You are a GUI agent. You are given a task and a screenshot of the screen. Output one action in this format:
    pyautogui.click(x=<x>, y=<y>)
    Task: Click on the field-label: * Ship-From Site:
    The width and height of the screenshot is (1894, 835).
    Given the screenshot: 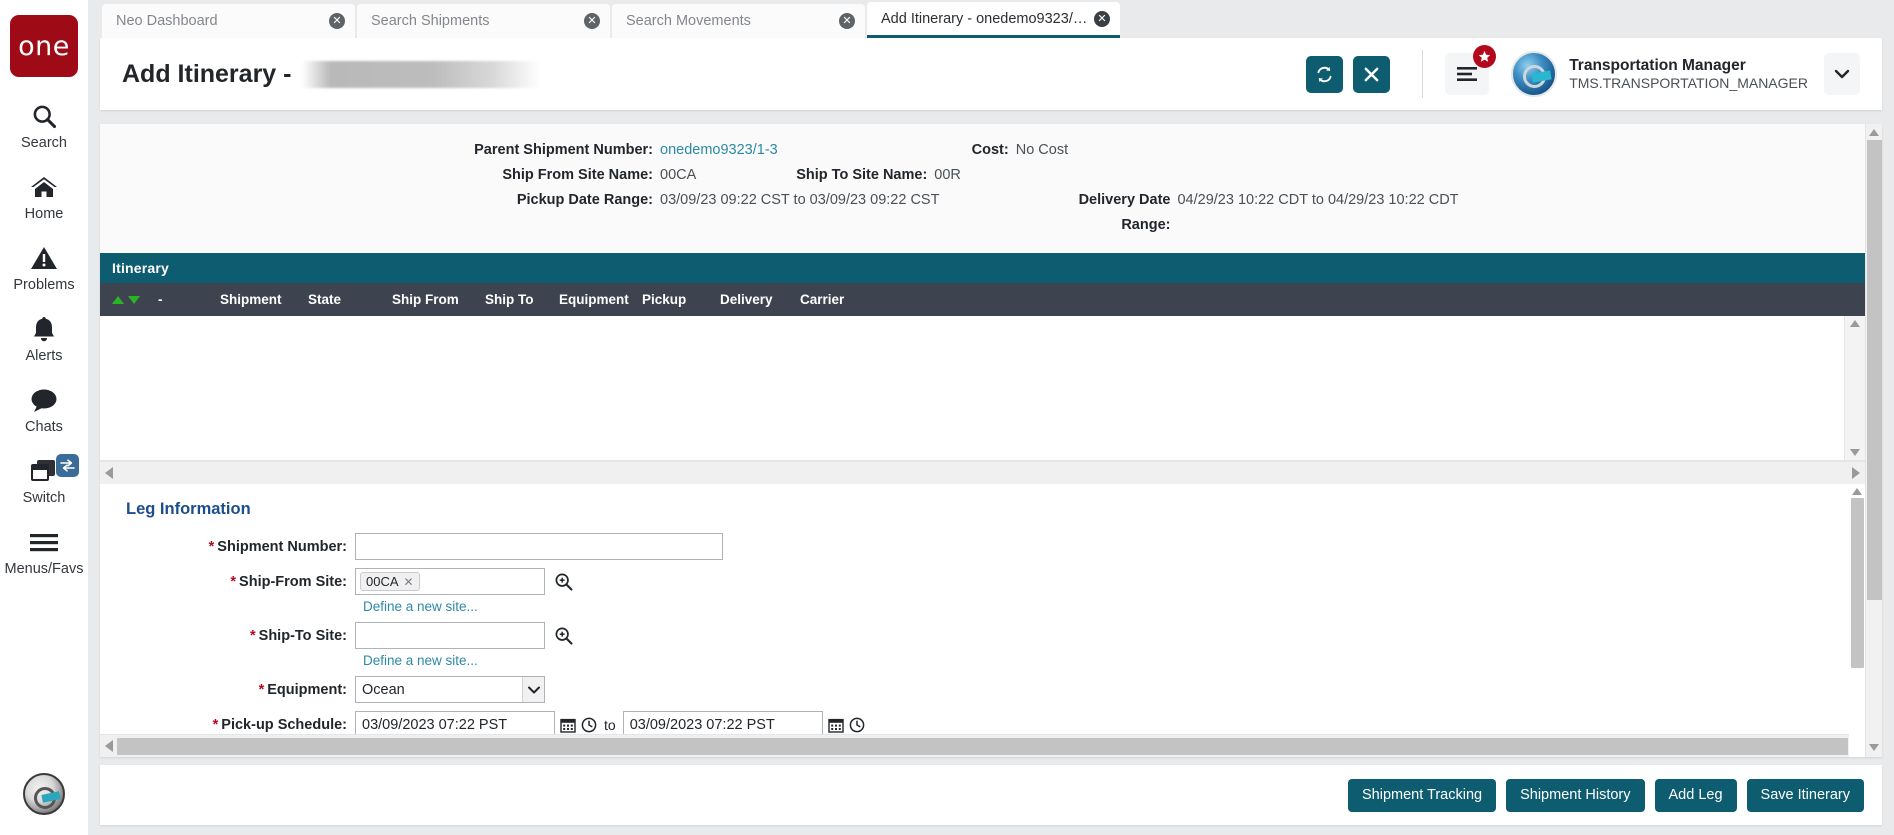 What is the action you would take?
    pyautogui.click(x=227, y=582)
    